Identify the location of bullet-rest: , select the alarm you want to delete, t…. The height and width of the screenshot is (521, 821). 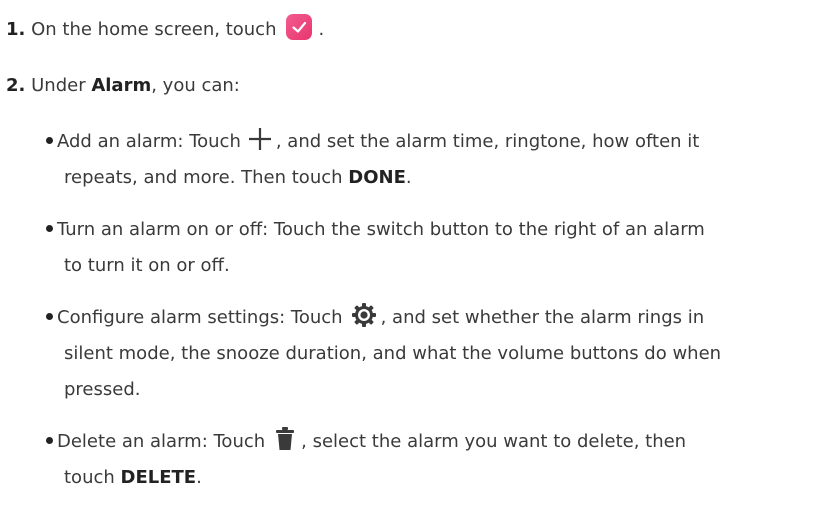
(494, 441).